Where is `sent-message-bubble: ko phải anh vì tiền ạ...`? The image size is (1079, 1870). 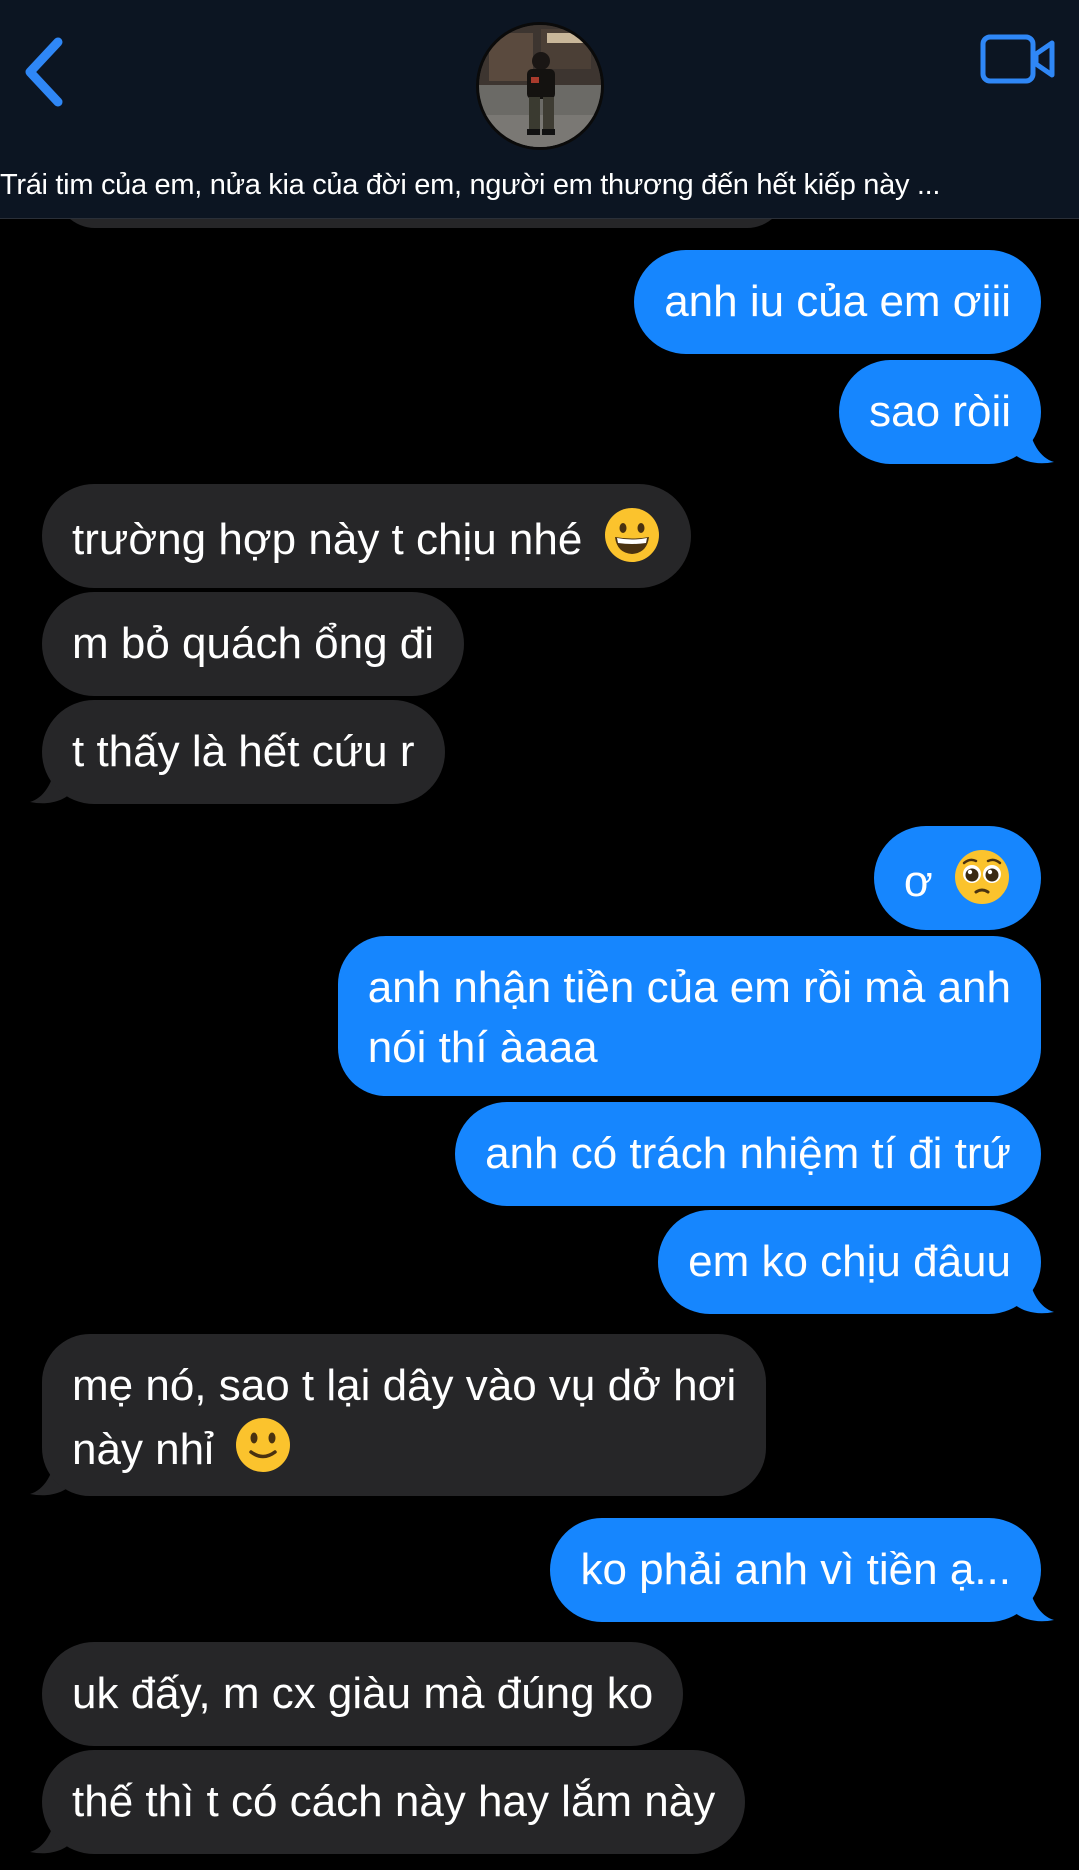 sent-message-bubble: ko phải anh vì tiền ạ... is located at coordinates (795, 1570).